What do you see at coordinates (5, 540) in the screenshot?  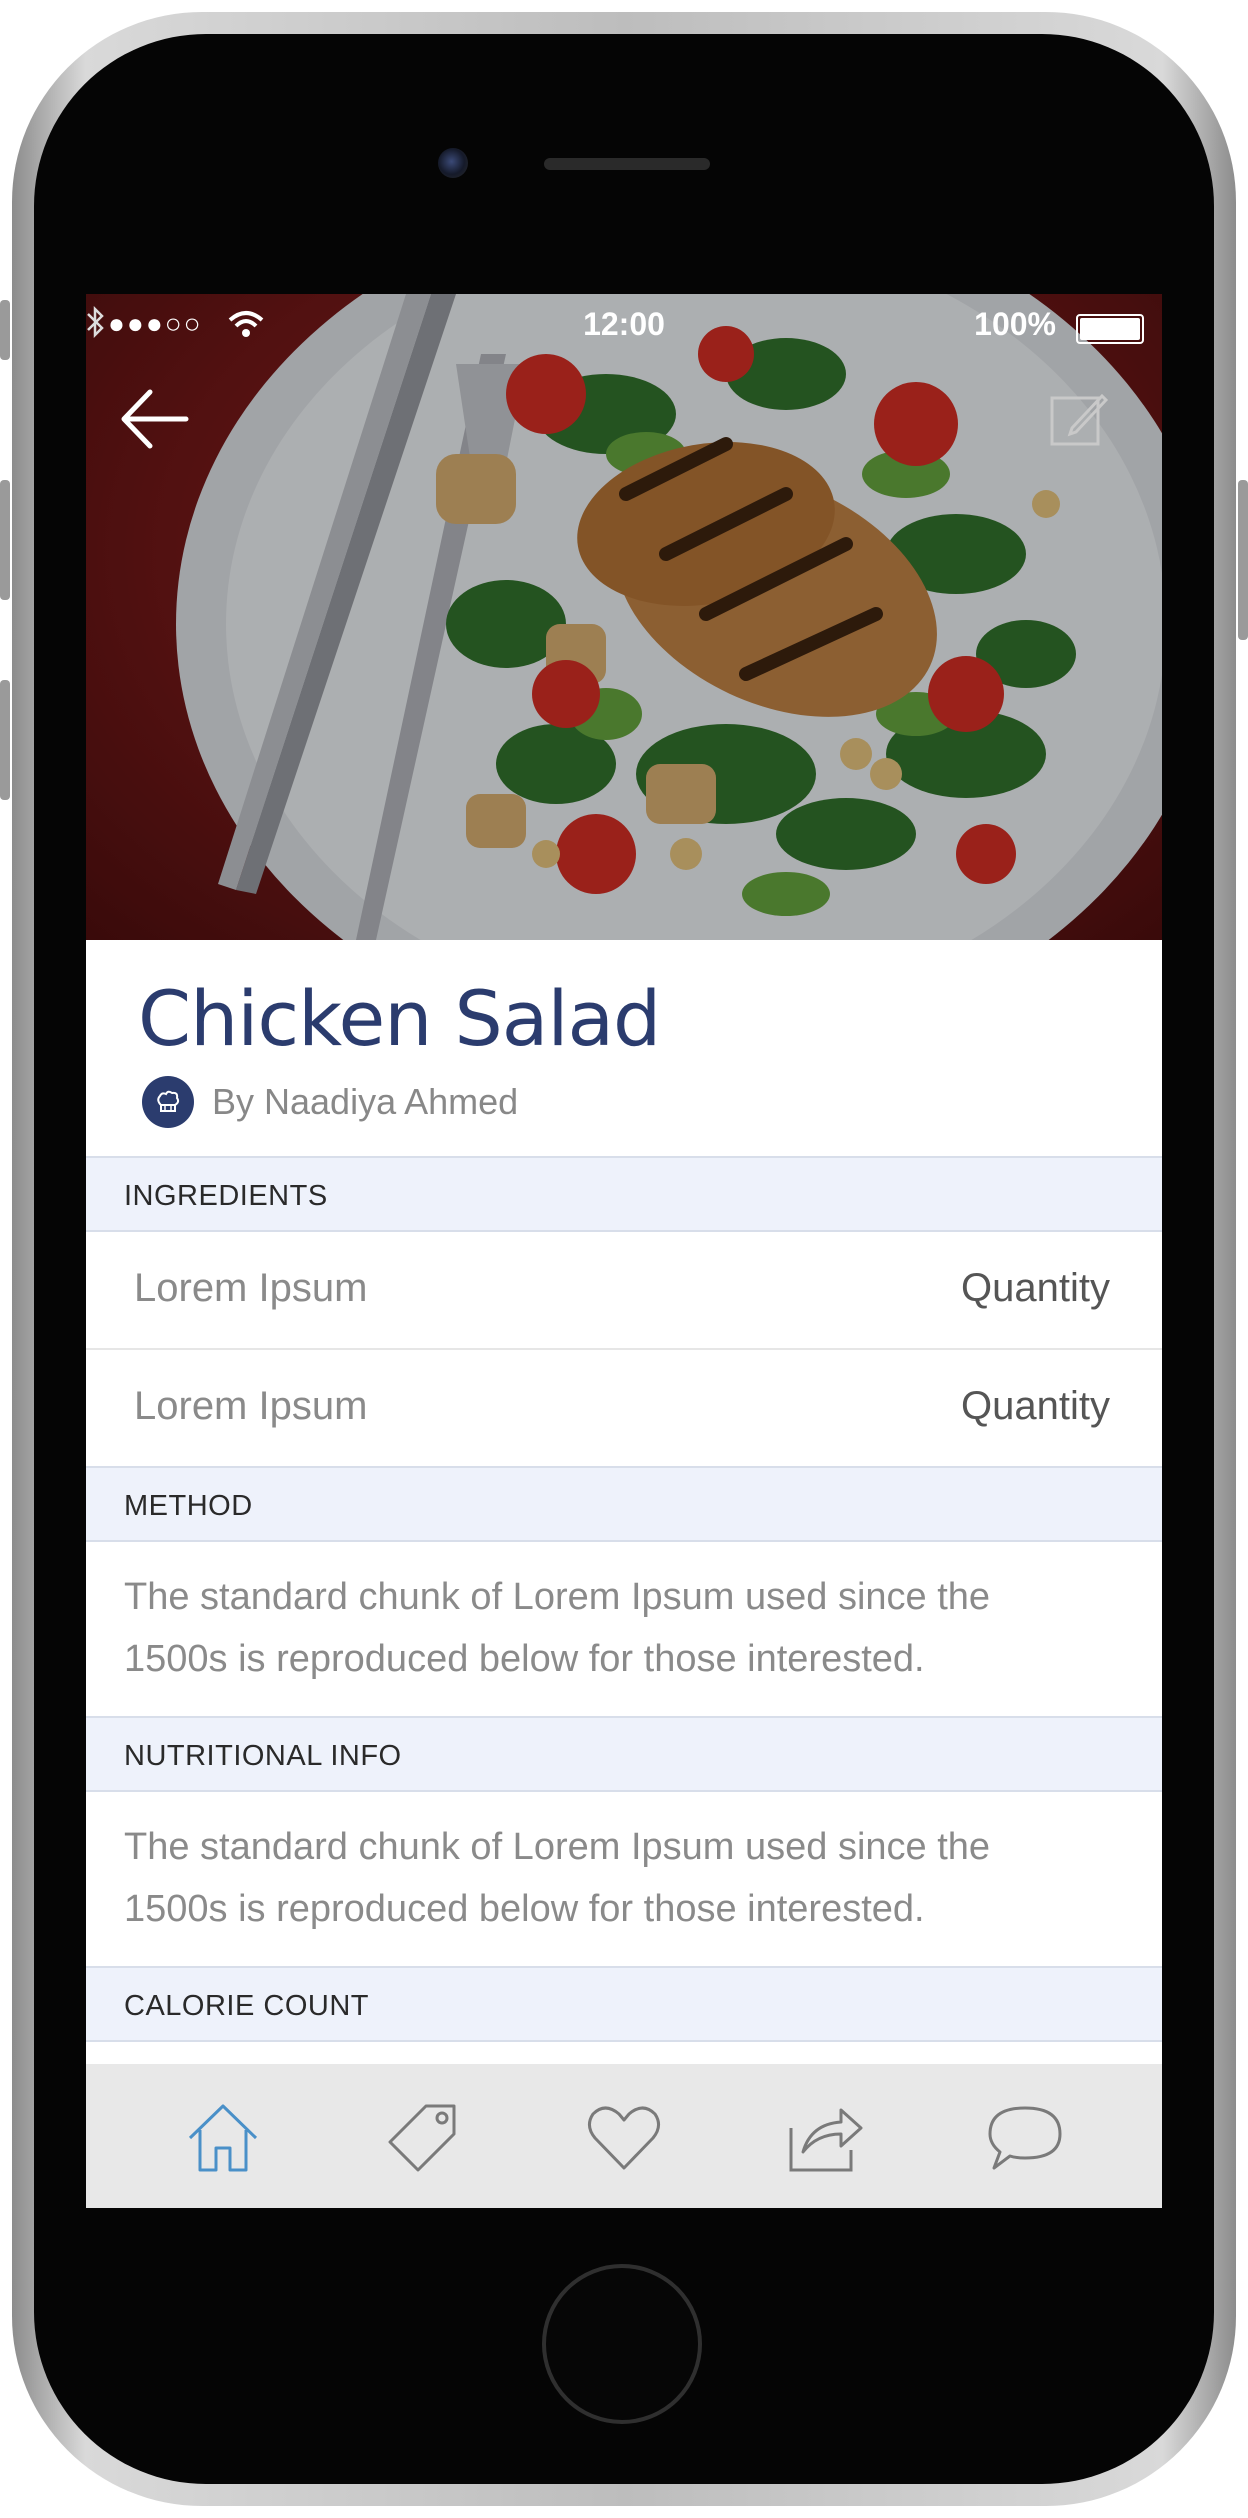 I see `volume-up-button` at bounding box center [5, 540].